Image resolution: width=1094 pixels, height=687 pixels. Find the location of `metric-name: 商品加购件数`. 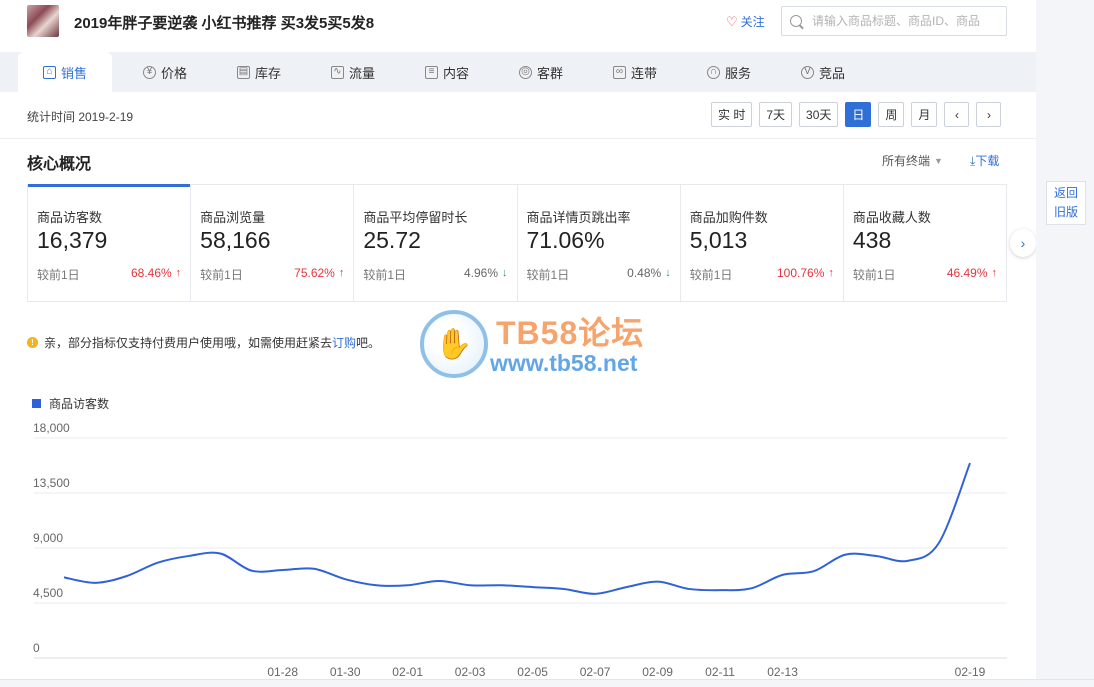

metric-name: 商品加购件数 is located at coordinates (728, 217).